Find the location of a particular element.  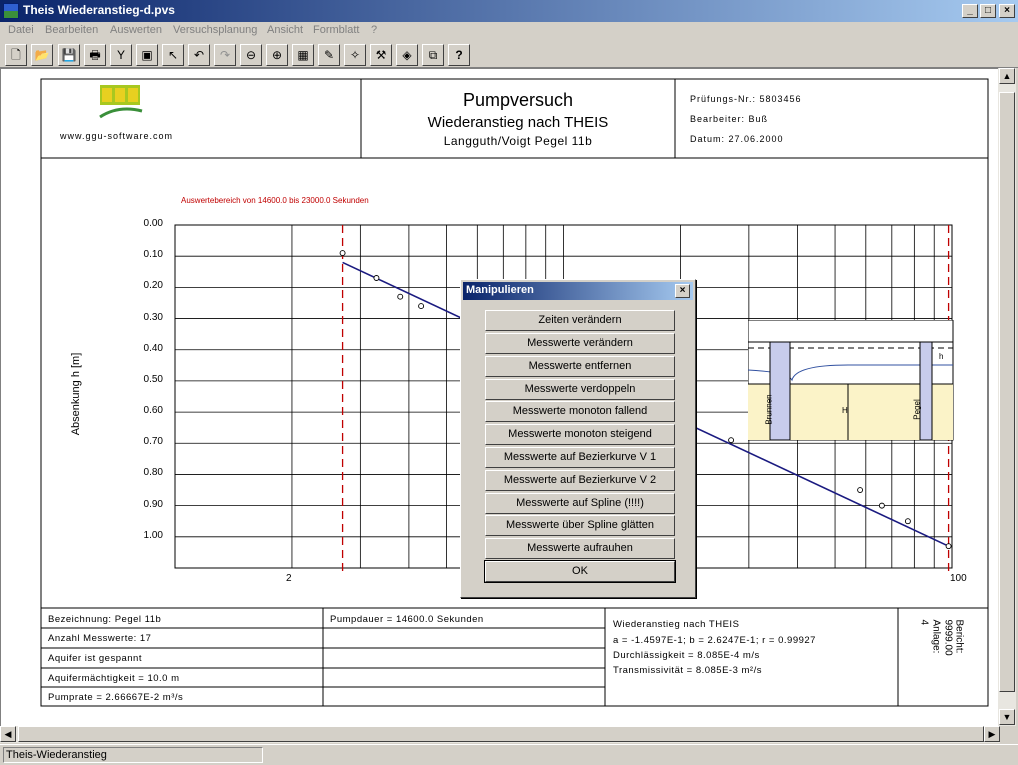

bezier-v1-button: Messwerte auf Bezierkurve V 1 is located at coordinates (580, 457).